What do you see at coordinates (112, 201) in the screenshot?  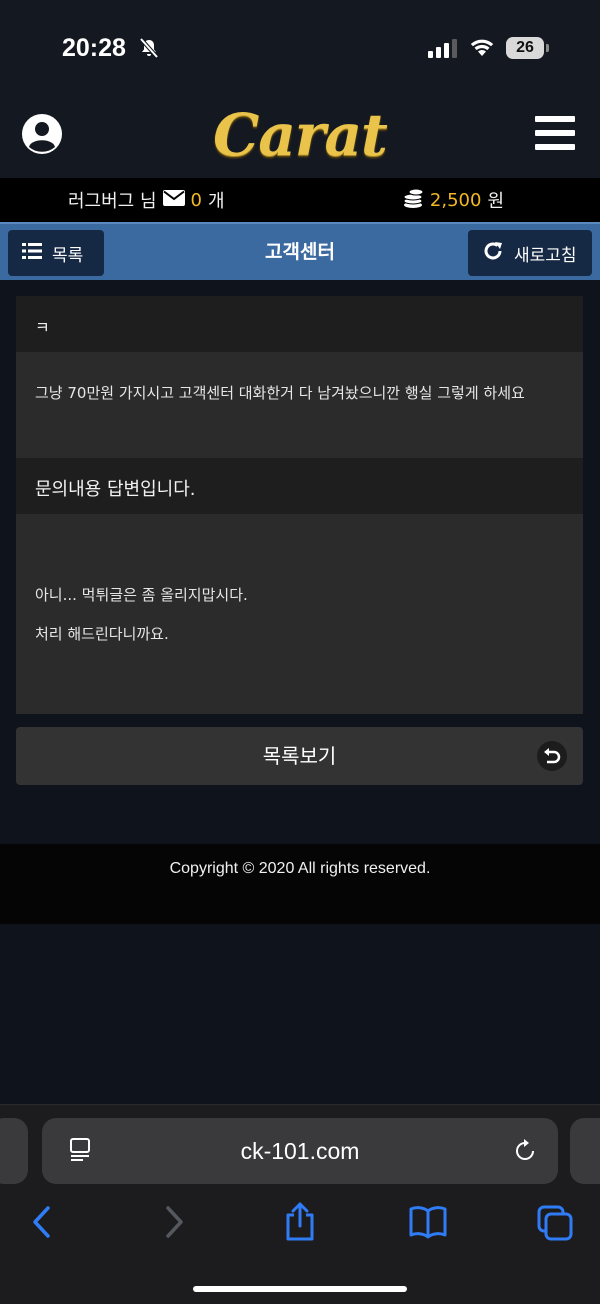 I see `username: 러그버그 님` at bounding box center [112, 201].